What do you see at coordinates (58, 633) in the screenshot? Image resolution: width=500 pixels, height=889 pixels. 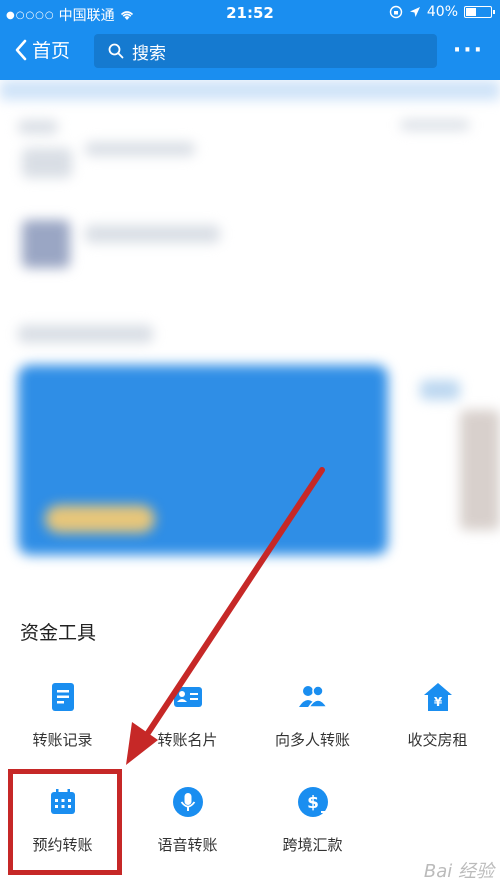 I see `section-title: 资金工具` at bounding box center [58, 633].